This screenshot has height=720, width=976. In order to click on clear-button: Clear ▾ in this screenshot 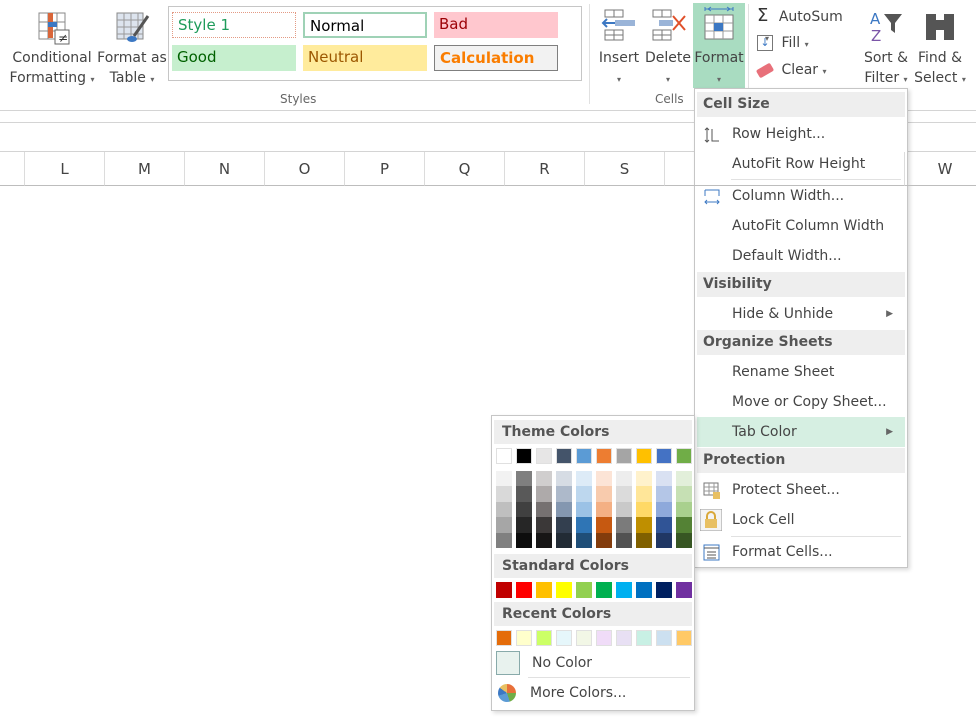, I will do `click(796, 71)`.